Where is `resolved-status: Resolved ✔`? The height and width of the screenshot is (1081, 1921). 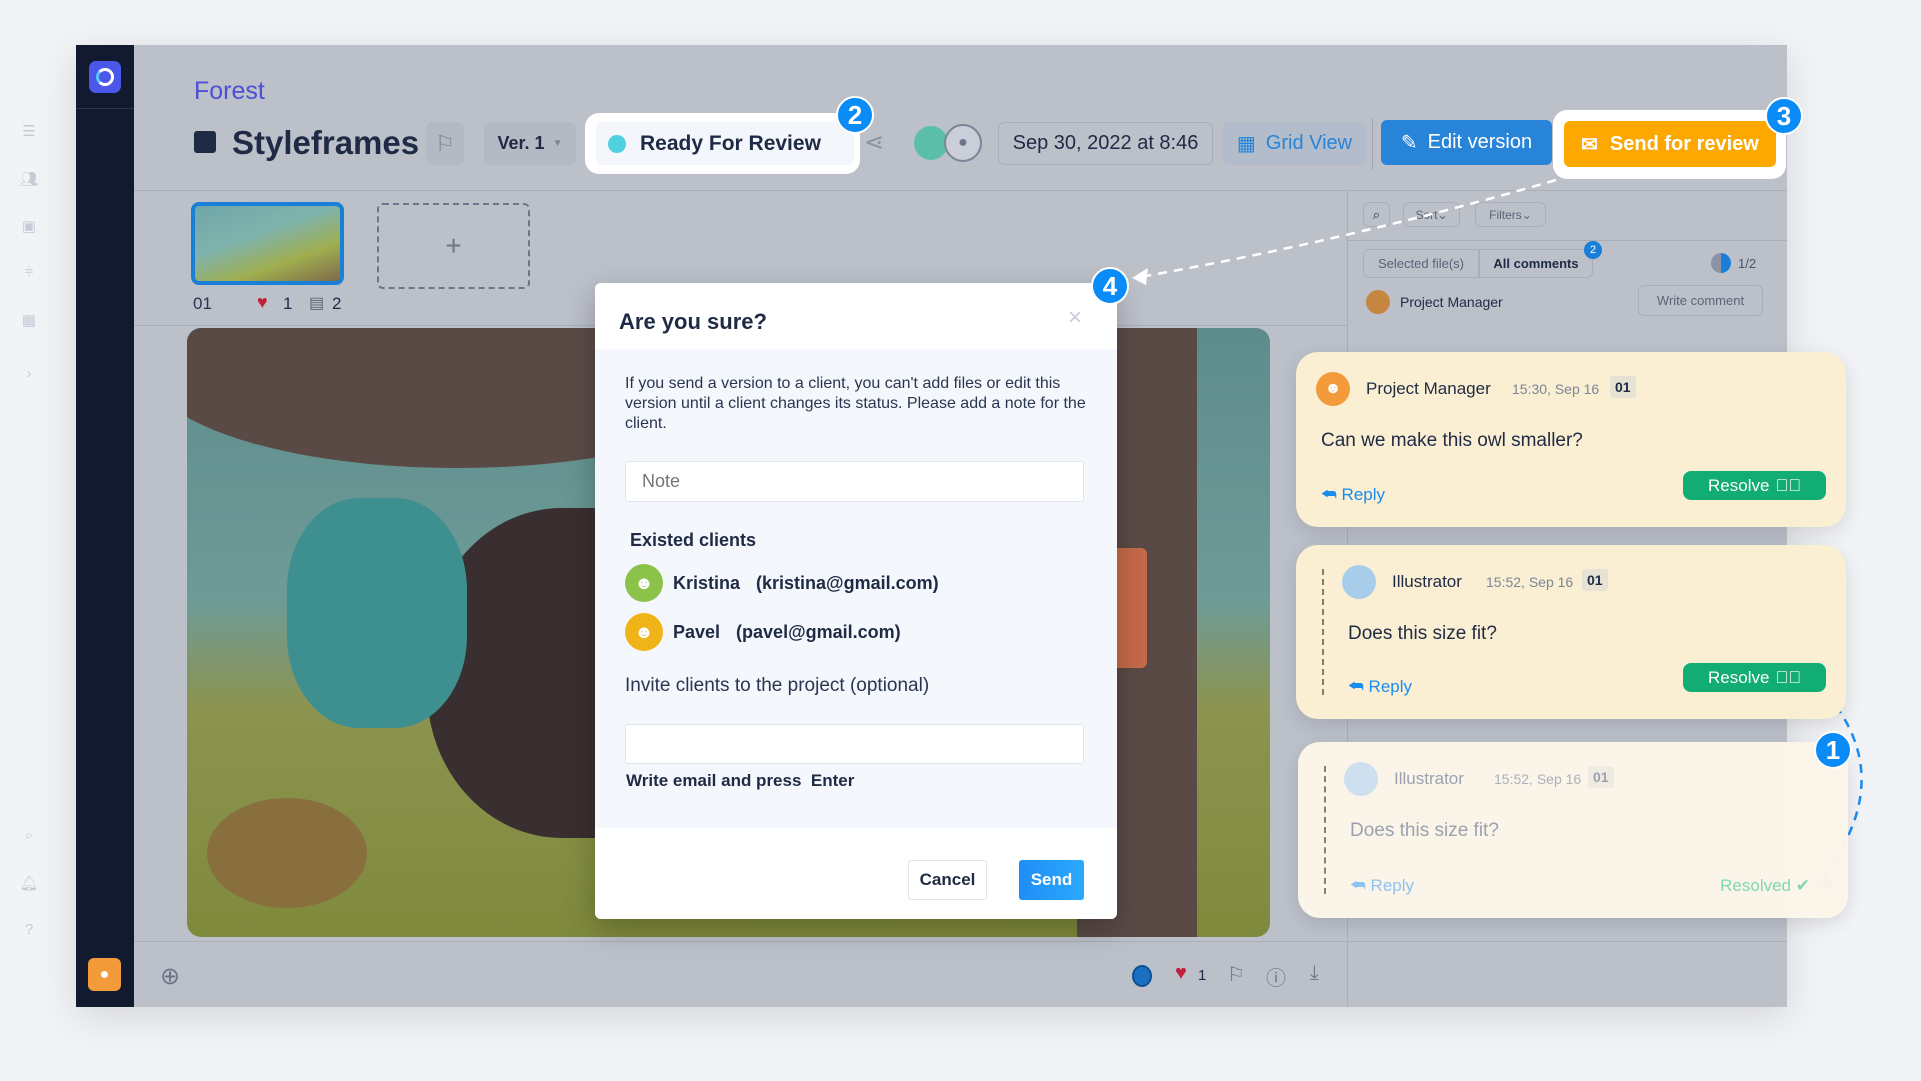 resolved-status: Resolved ✔ is located at coordinates (1765, 886).